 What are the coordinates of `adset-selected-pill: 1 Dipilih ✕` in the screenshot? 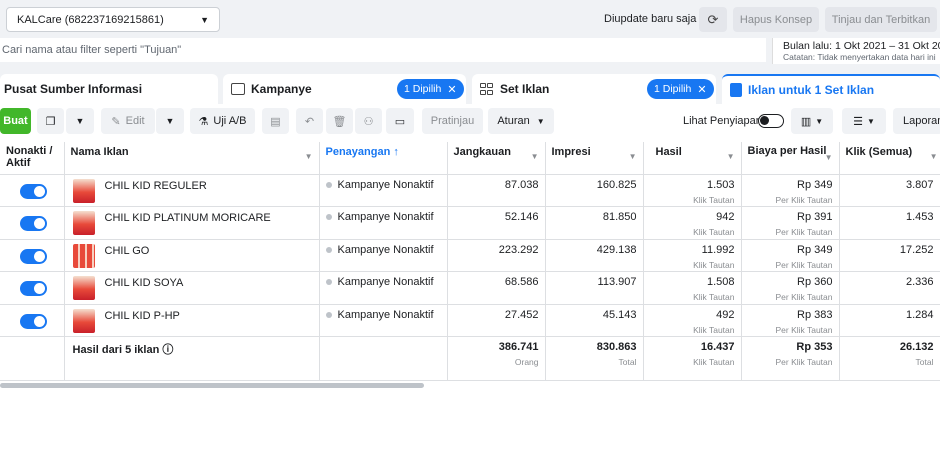 It's located at (680, 89).